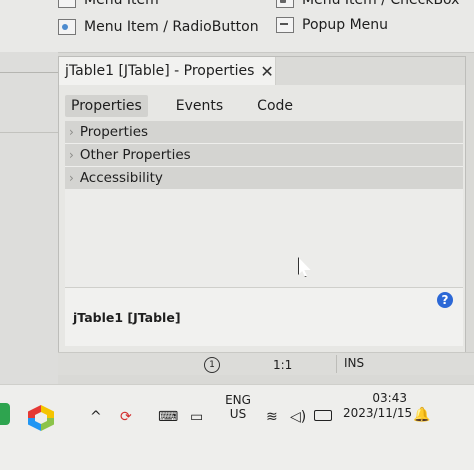  I want to click on palette-item-menu-item: Menu Item, so click(108, 4).